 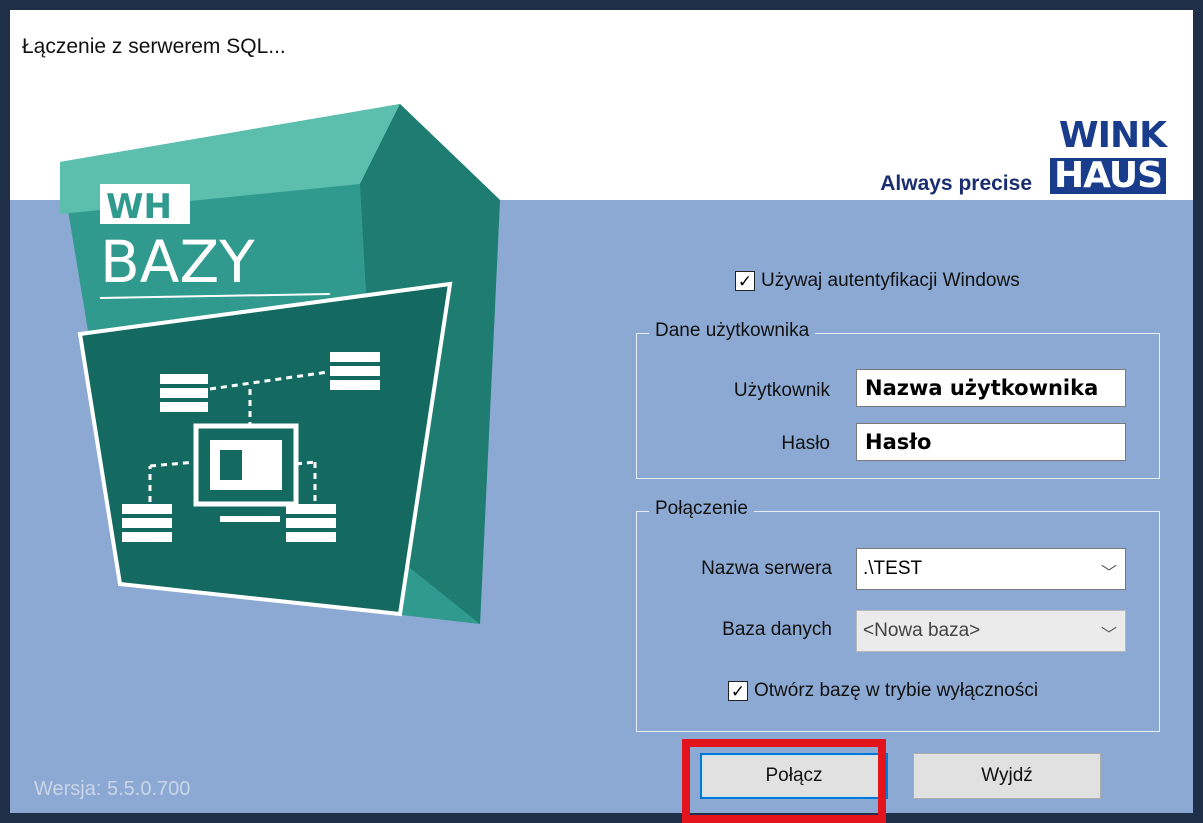 I want to click on window-frame-left, so click(x=5, y=411).